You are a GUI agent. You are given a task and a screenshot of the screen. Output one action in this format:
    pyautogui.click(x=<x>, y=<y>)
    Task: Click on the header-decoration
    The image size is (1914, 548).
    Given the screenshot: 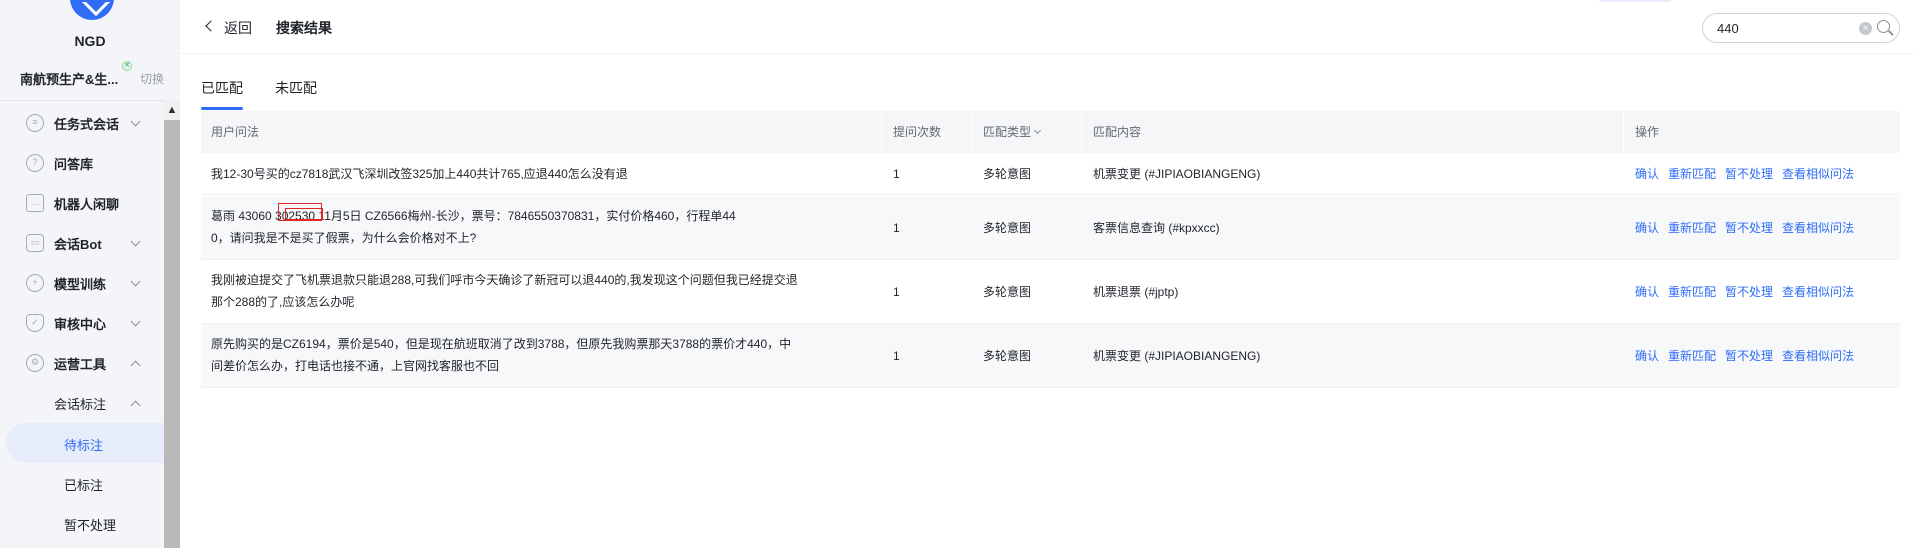 What is the action you would take?
    pyautogui.click(x=1635, y=1)
    